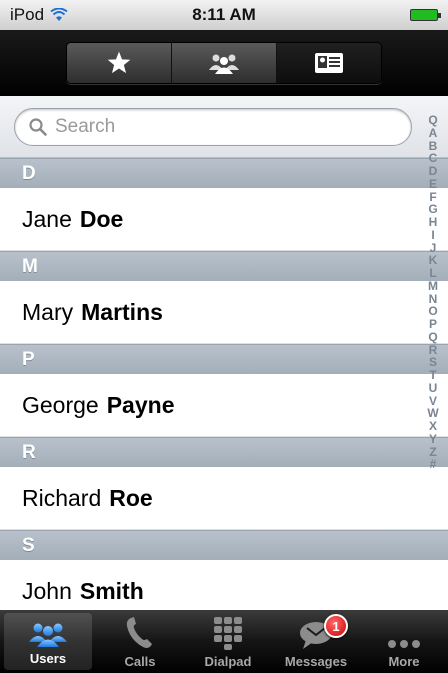 This screenshot has height=673, width=448. Describe the element at coordinates (433, 184) in the screenshot. I see `index-letter: E` at that location.